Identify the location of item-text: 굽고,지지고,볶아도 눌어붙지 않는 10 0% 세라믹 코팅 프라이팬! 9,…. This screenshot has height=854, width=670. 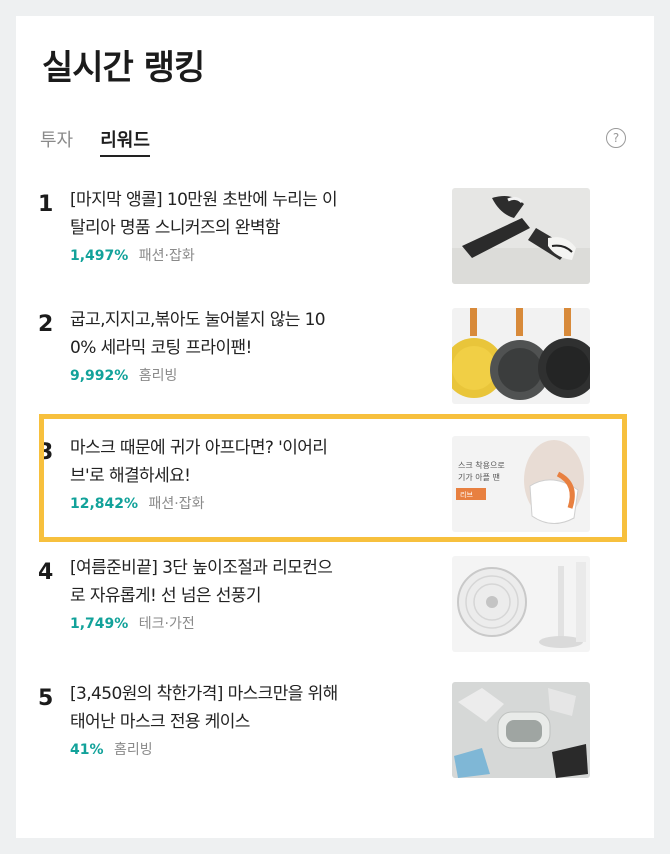
(252, 345).